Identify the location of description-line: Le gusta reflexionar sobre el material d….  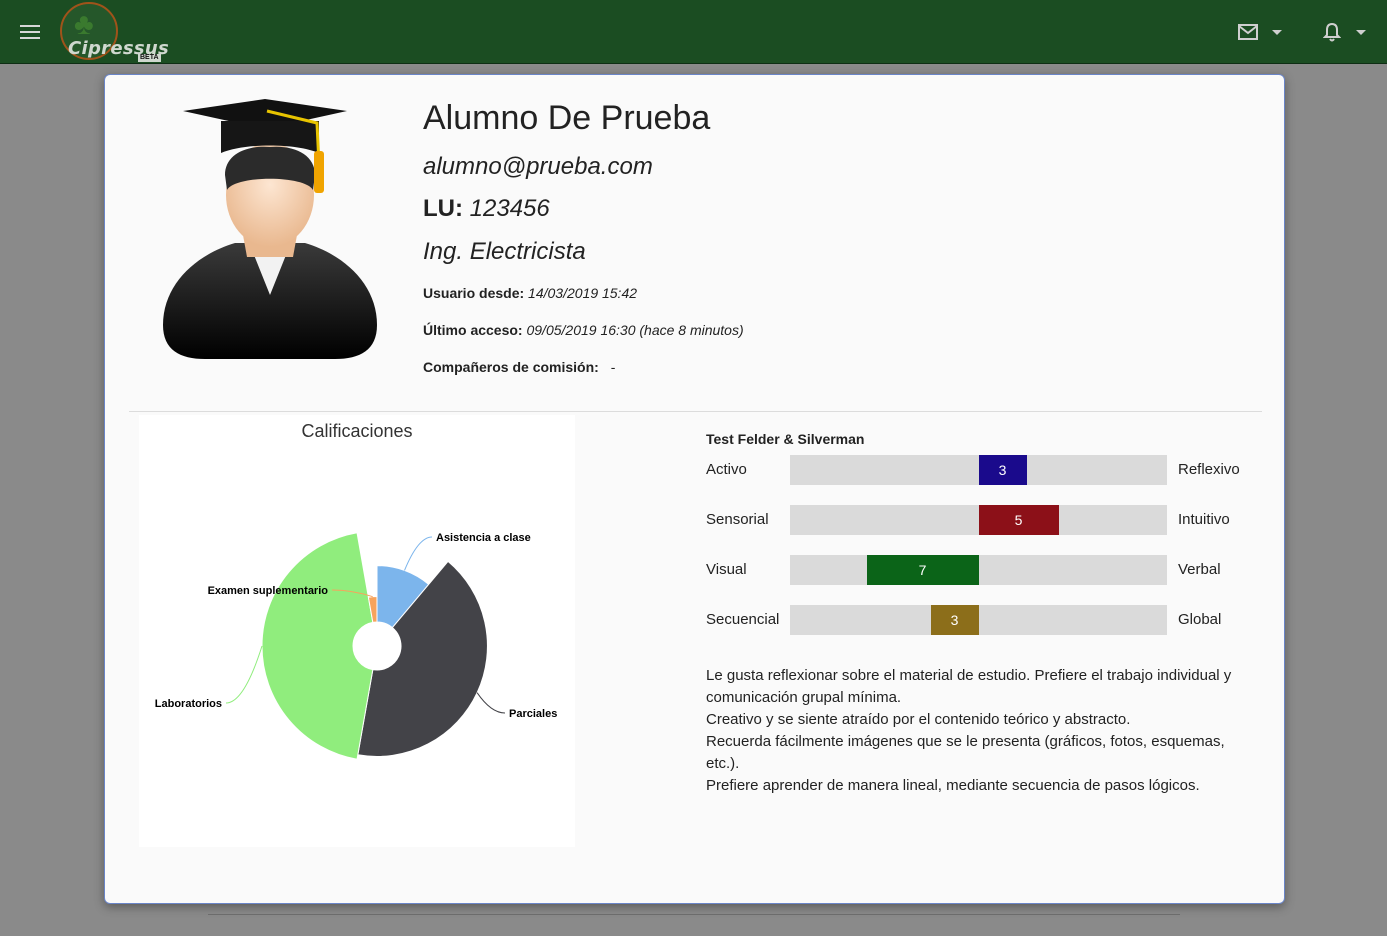
(969, 686).